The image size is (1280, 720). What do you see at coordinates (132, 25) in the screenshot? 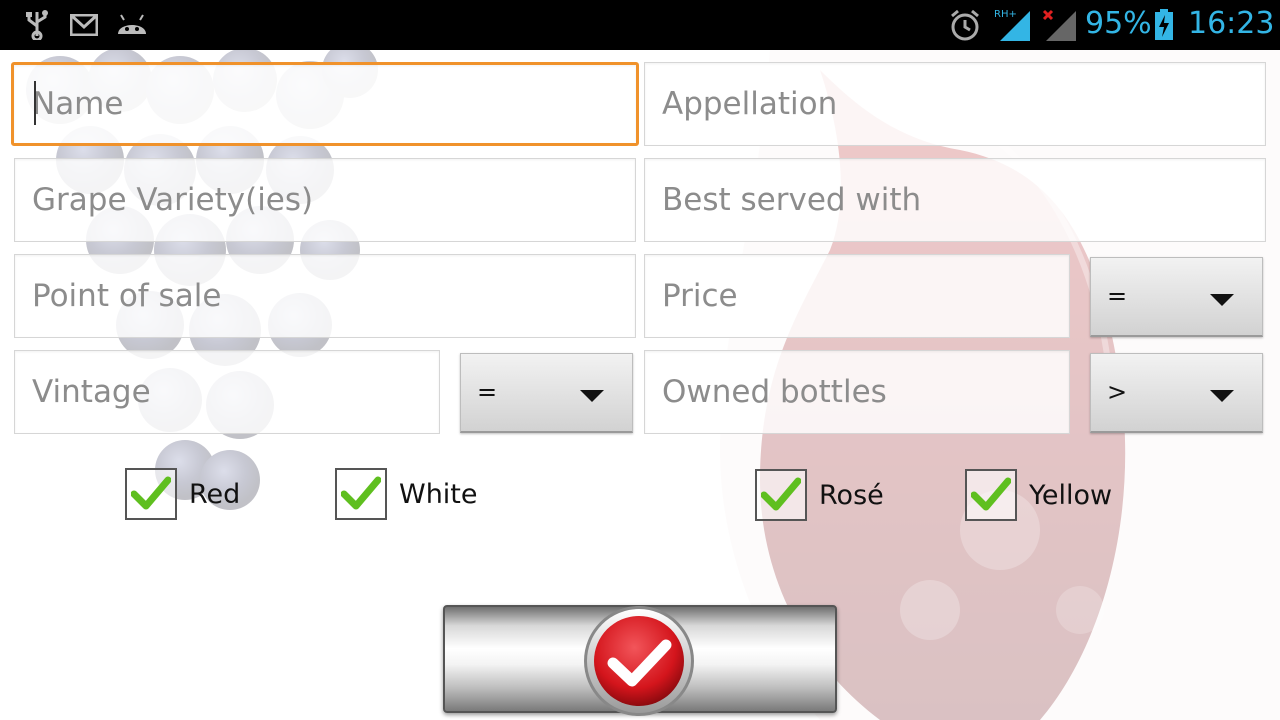
I see `android-icon` at bounding box center [132, 25].